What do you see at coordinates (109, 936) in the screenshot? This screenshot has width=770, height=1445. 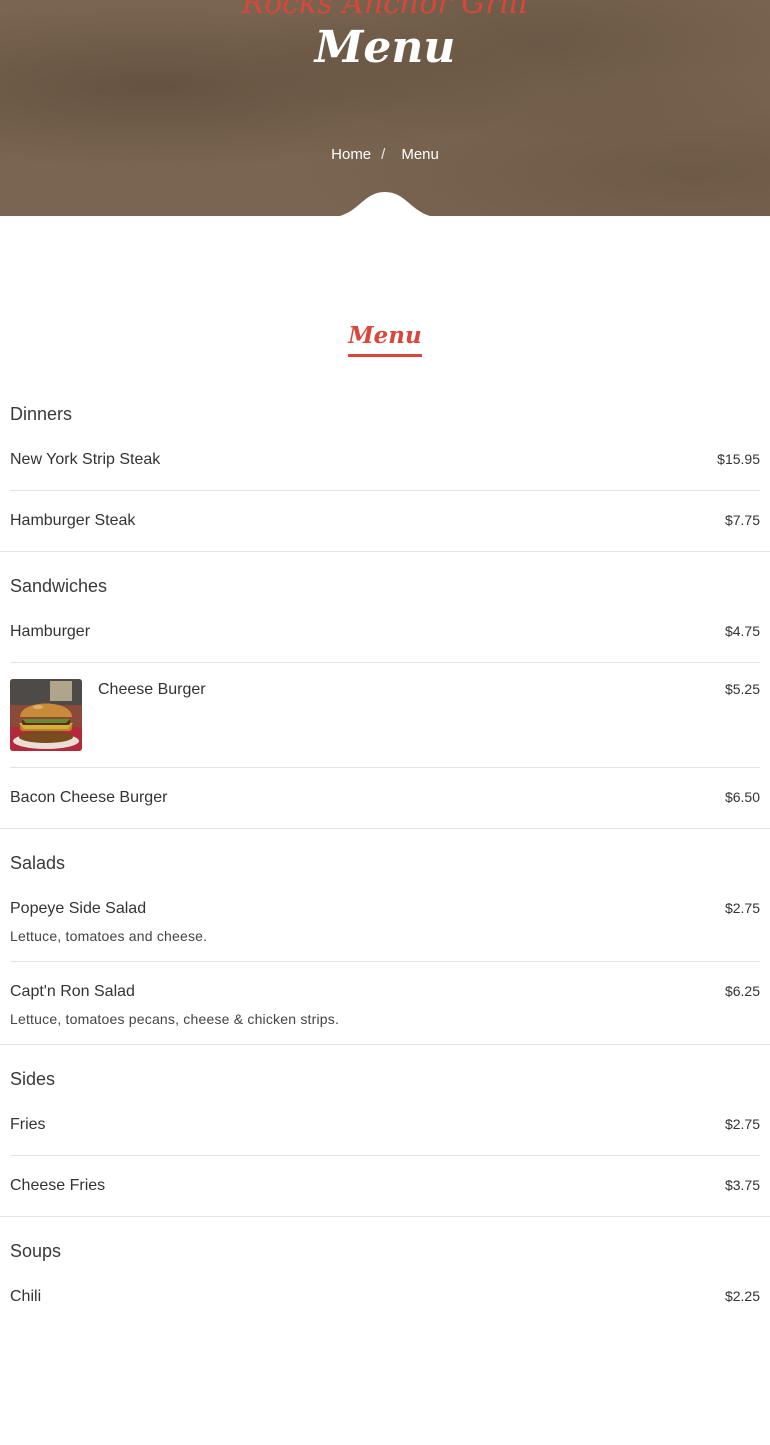 I see `item-description: Lettuce, tomatoes and cheese.` at bounding box center [109, 936].